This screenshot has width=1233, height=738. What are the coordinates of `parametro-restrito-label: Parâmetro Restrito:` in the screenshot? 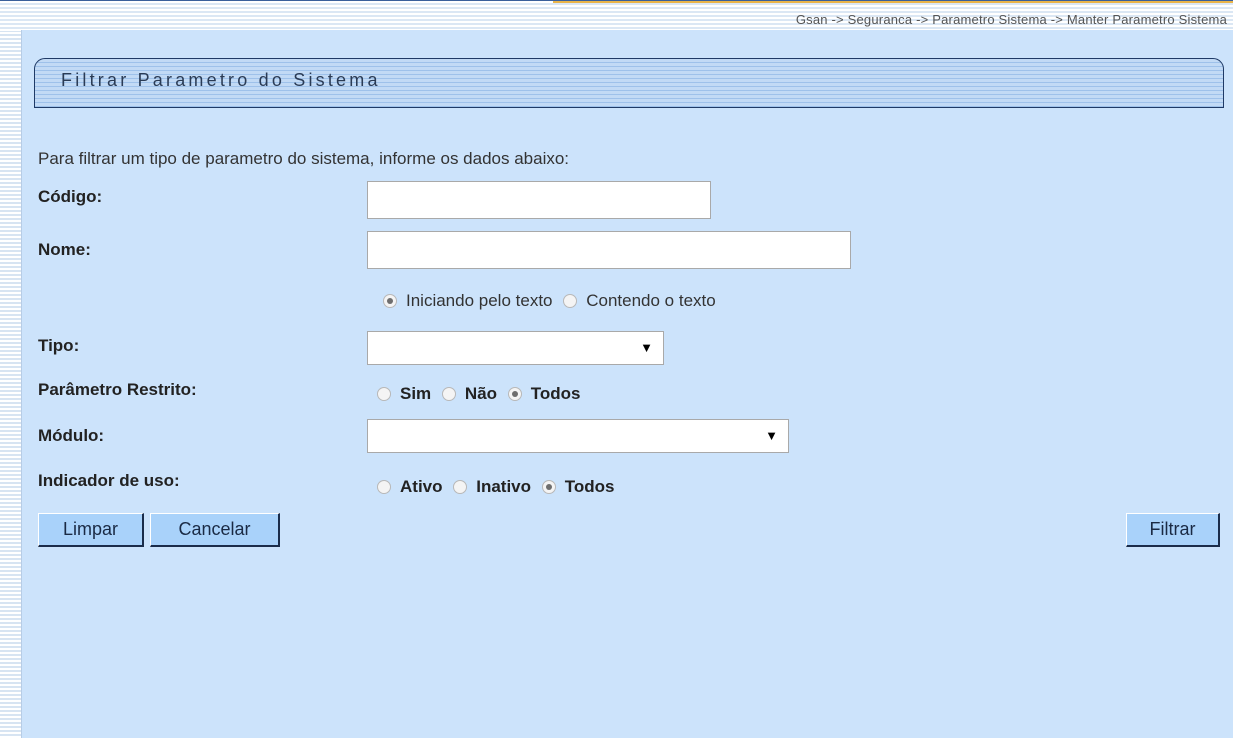 It's located at (117, 389).